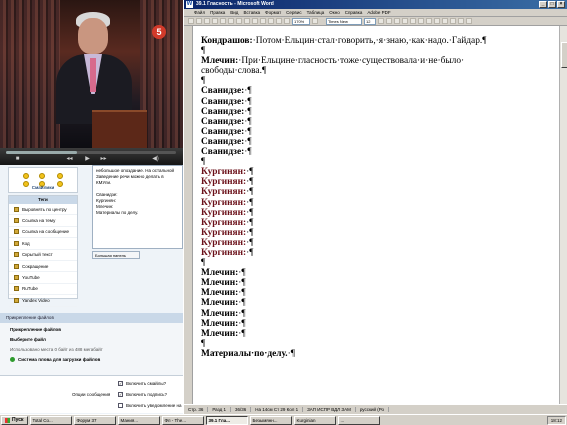 The height and width of the screenshot is (425, 567). I want to click on tag-yandex-video: Yandex Video, so click(43, 301).